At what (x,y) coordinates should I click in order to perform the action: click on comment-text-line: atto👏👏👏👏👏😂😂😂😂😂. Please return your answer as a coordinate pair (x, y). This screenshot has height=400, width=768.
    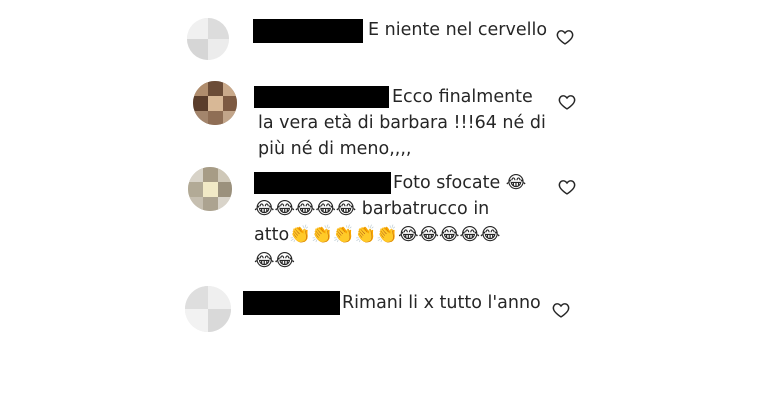
    Looking at the image, I should click on (377, 235).